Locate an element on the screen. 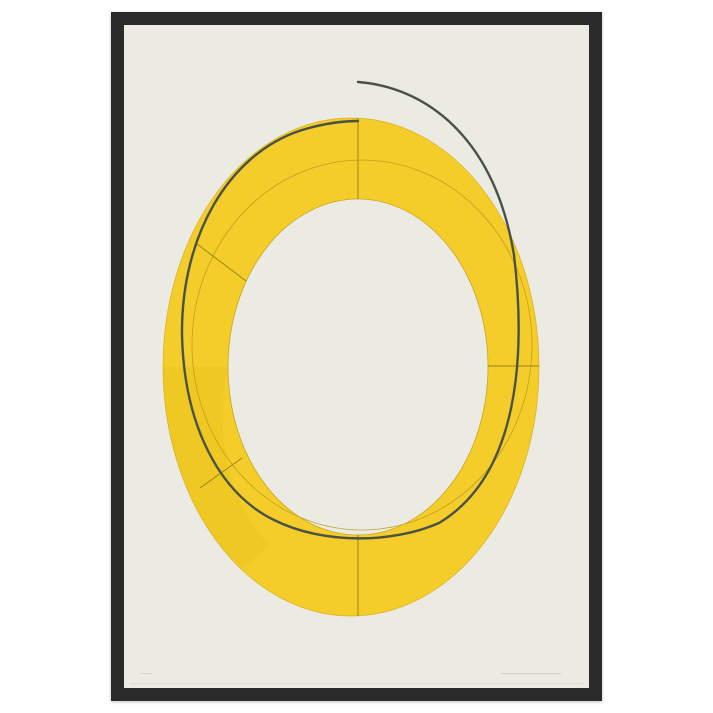  paper-bottom-edge is located at coordinates (356, 683).